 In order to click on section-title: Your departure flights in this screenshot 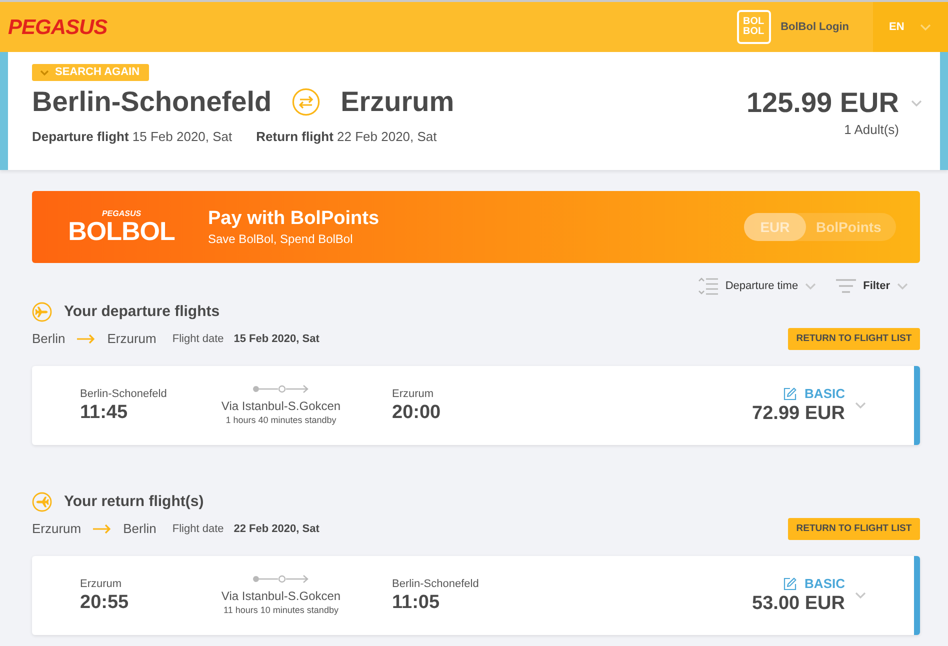, I will do `click(142, 312)`.